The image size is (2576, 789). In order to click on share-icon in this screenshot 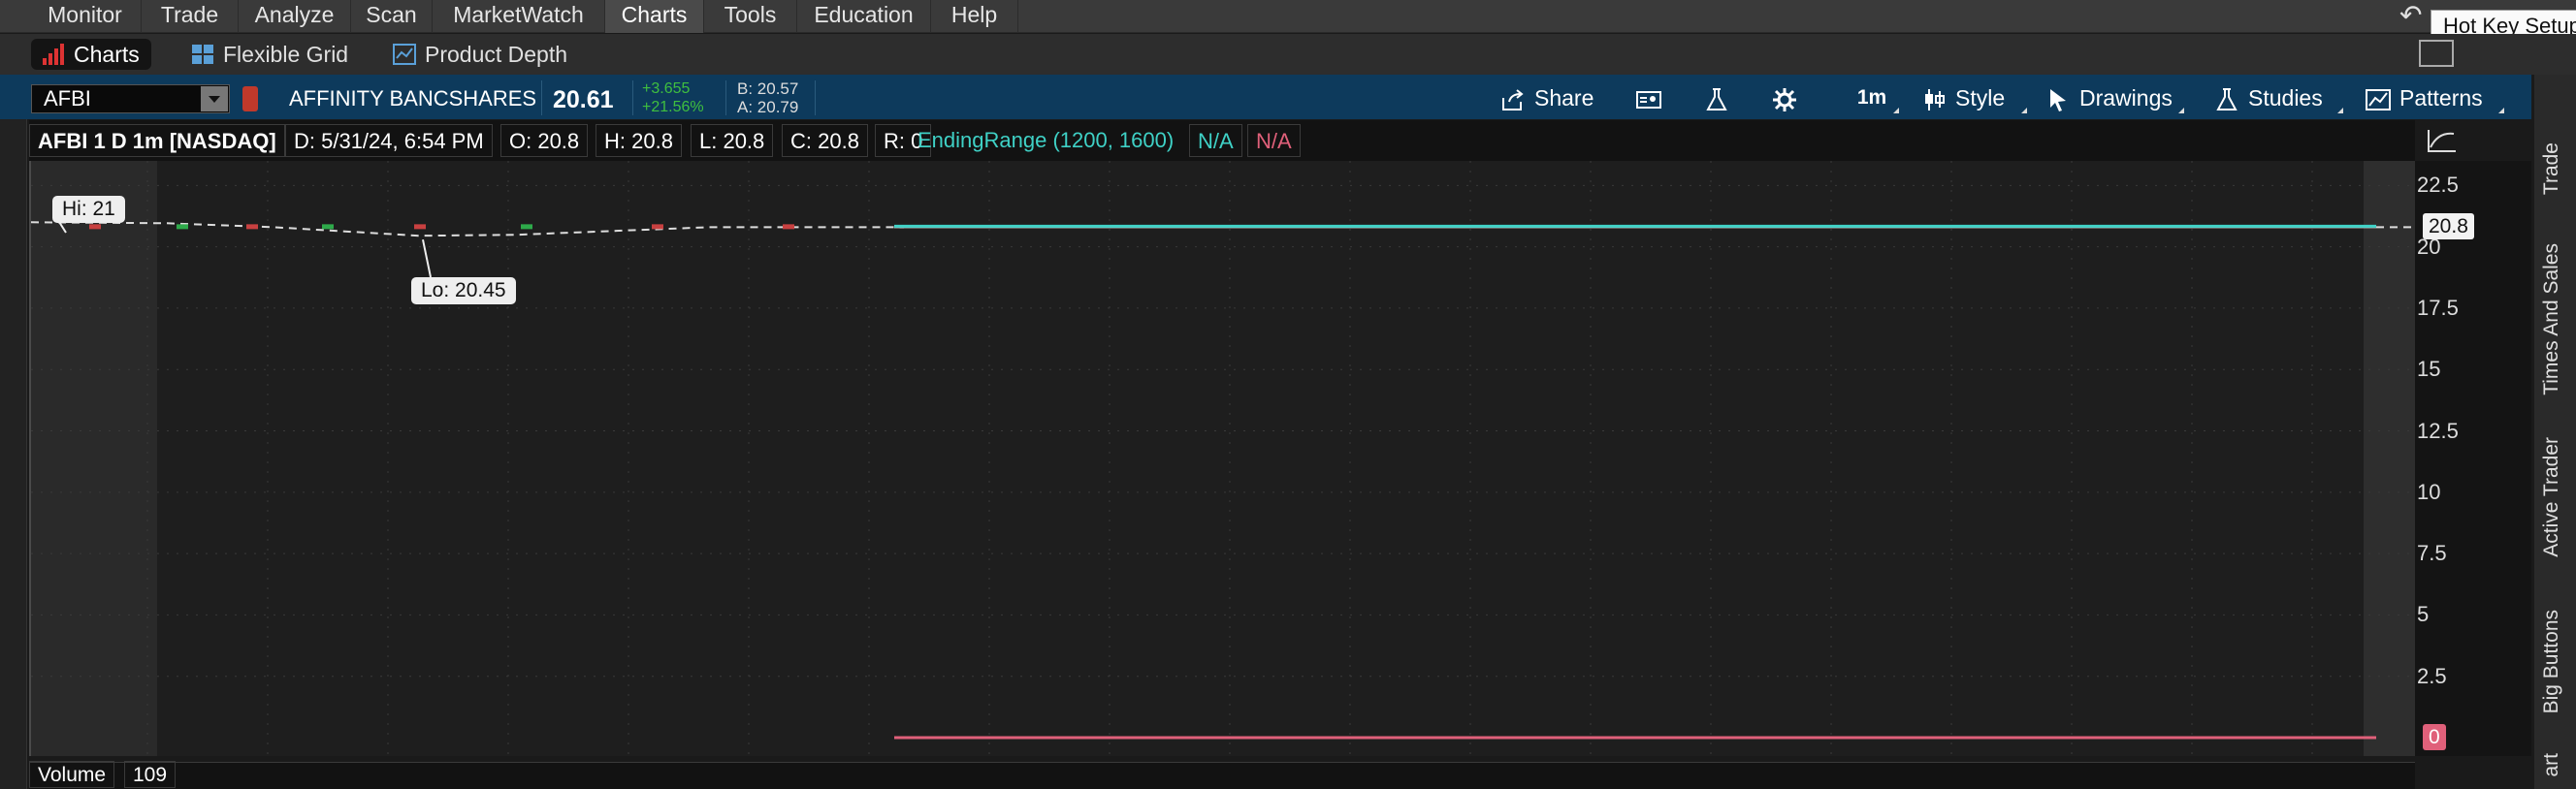, I will do `click(1513, 100)`.